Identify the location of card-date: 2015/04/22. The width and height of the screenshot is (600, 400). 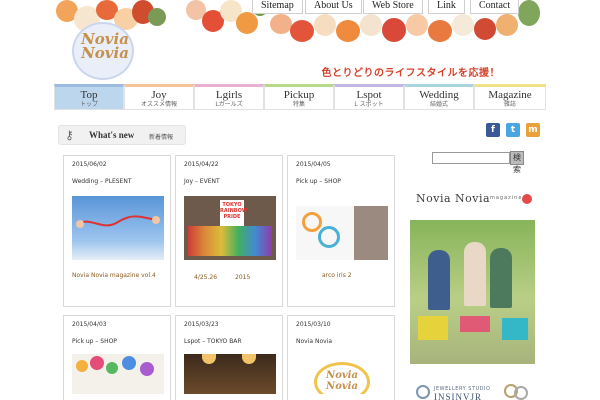
(201, 164).